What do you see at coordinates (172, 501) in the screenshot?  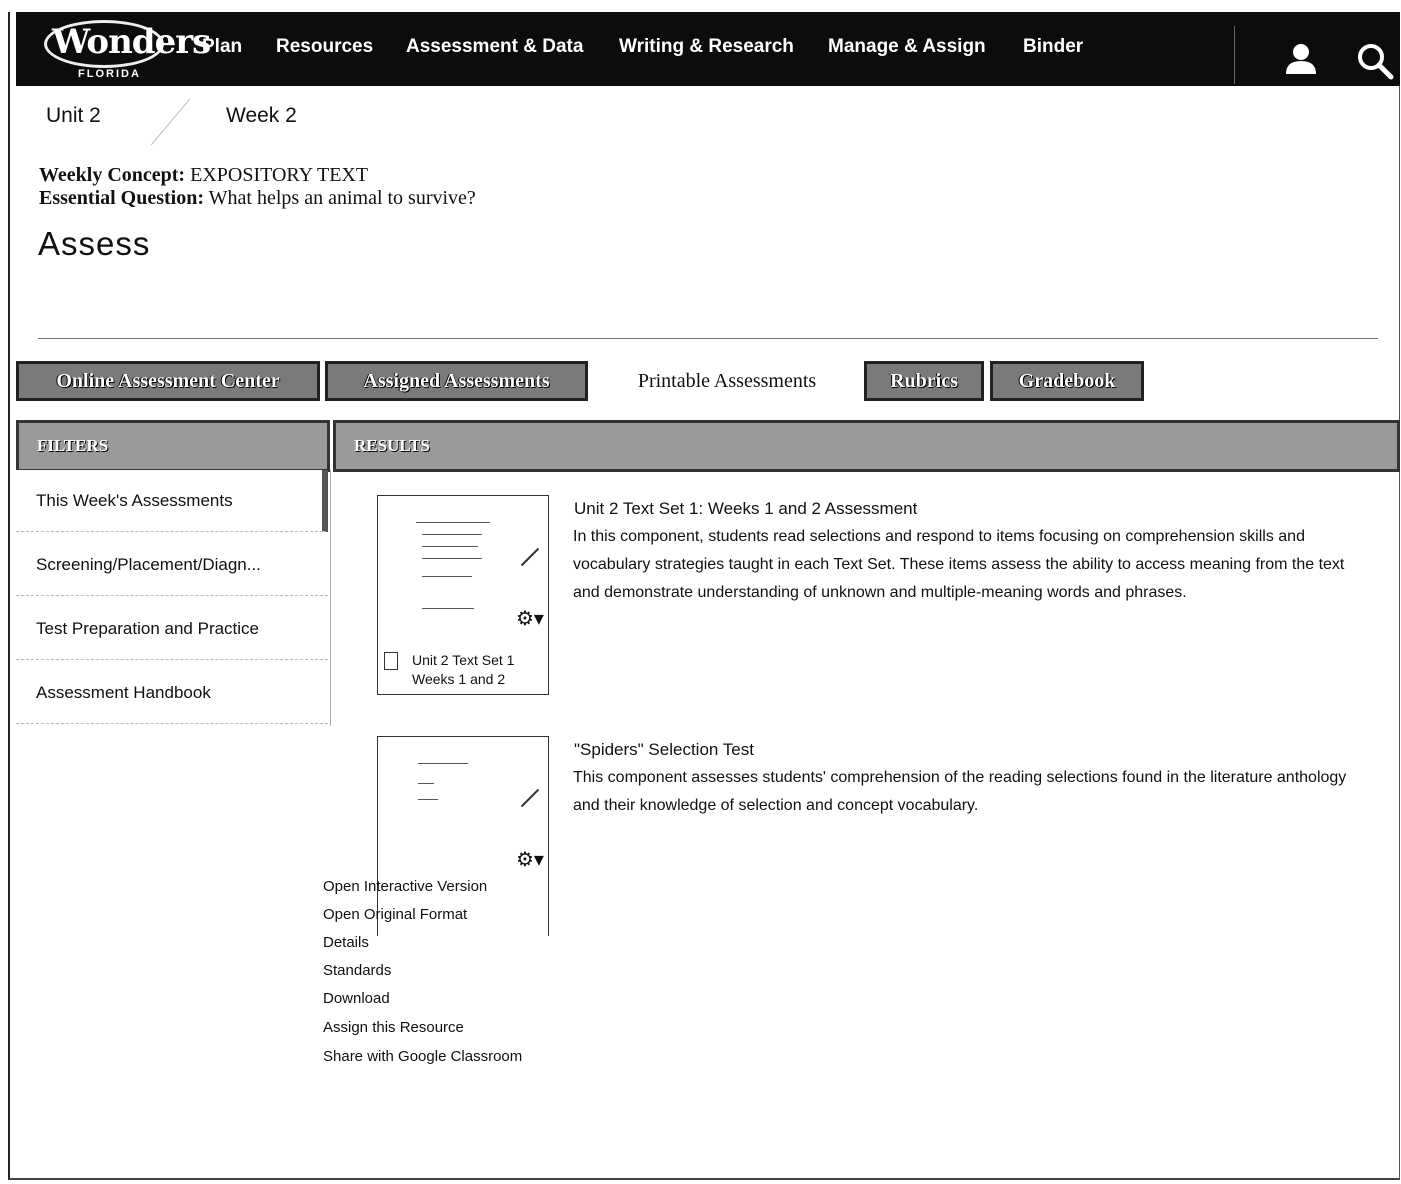 I see `filter-this-weeks-assessments: This Week's Assessments` at bounding box center [172, 501].